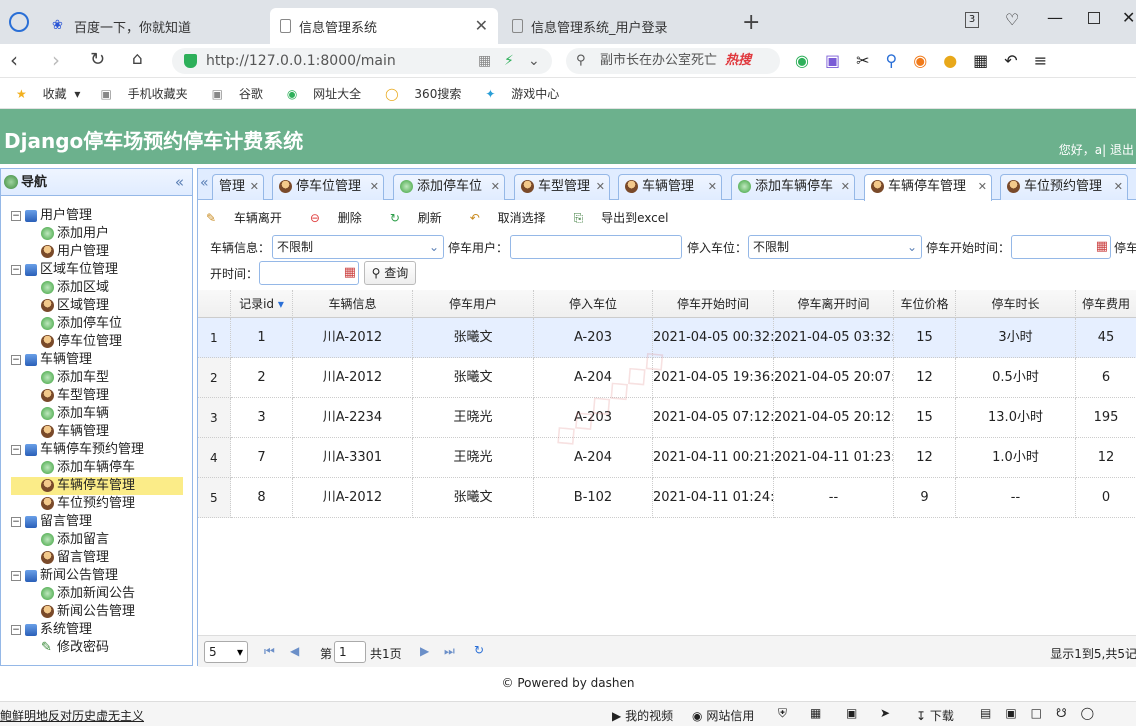 This screenshot has width=1136, height=726. What do you see at coordinates (44, 93) in the screenshot?
I see `bookmark-favorites: ★ 收藏 ▾` at bounding box center [44, 93].